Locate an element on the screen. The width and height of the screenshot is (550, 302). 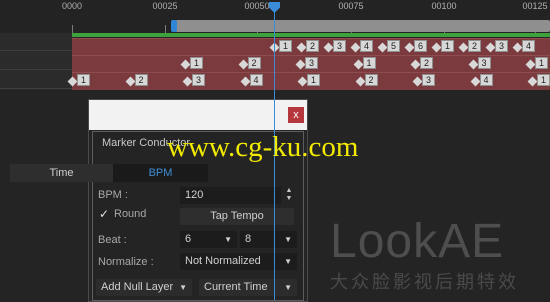
marker-label: 6 is located at coordinates (421, 46).